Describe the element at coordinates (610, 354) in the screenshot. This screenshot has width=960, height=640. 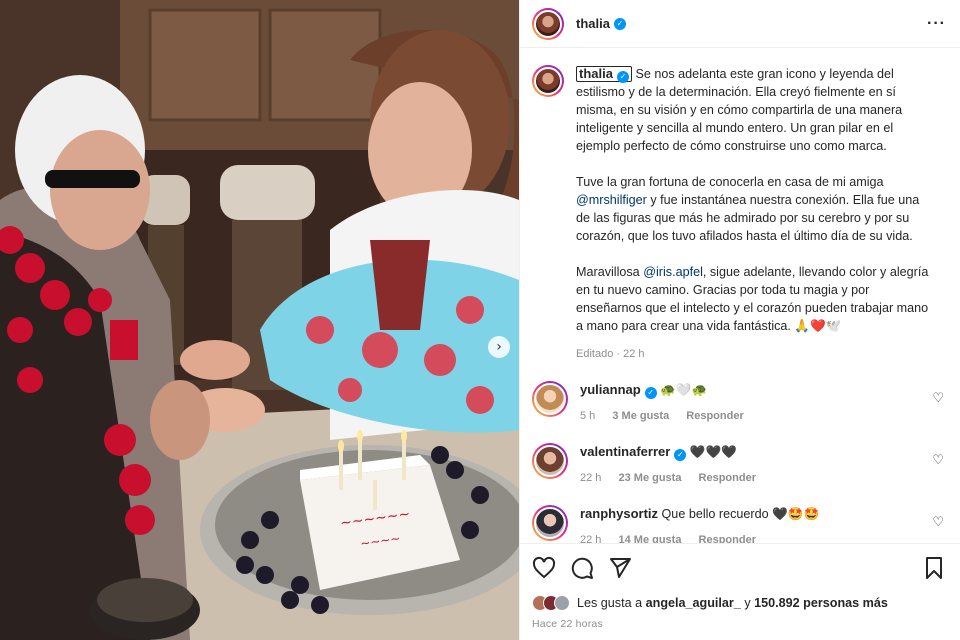
I see `caption-meta: Editado · 22 h` at that location.